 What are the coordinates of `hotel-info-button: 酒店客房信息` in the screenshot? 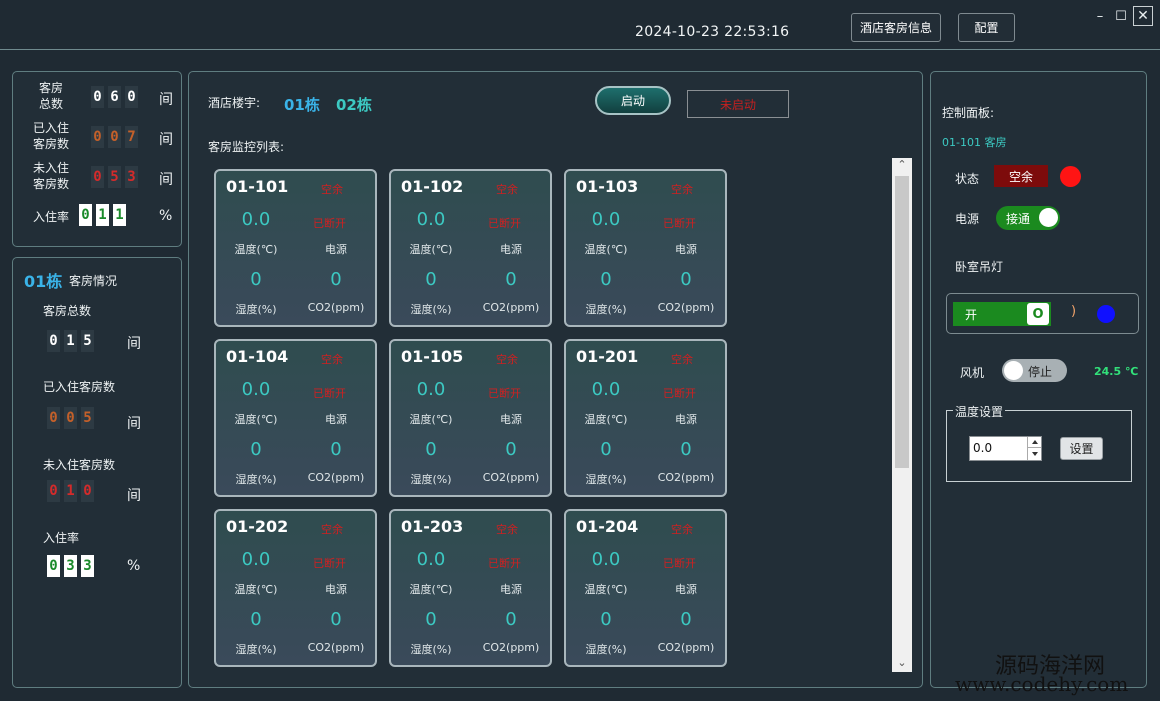 It's located at (896, 27).